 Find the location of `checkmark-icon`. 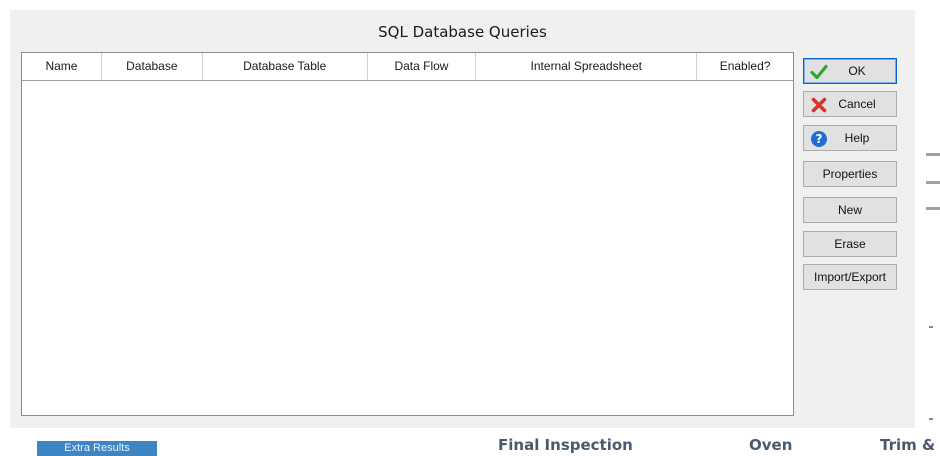

checkmark-icon is located at coordinates (819, 72).